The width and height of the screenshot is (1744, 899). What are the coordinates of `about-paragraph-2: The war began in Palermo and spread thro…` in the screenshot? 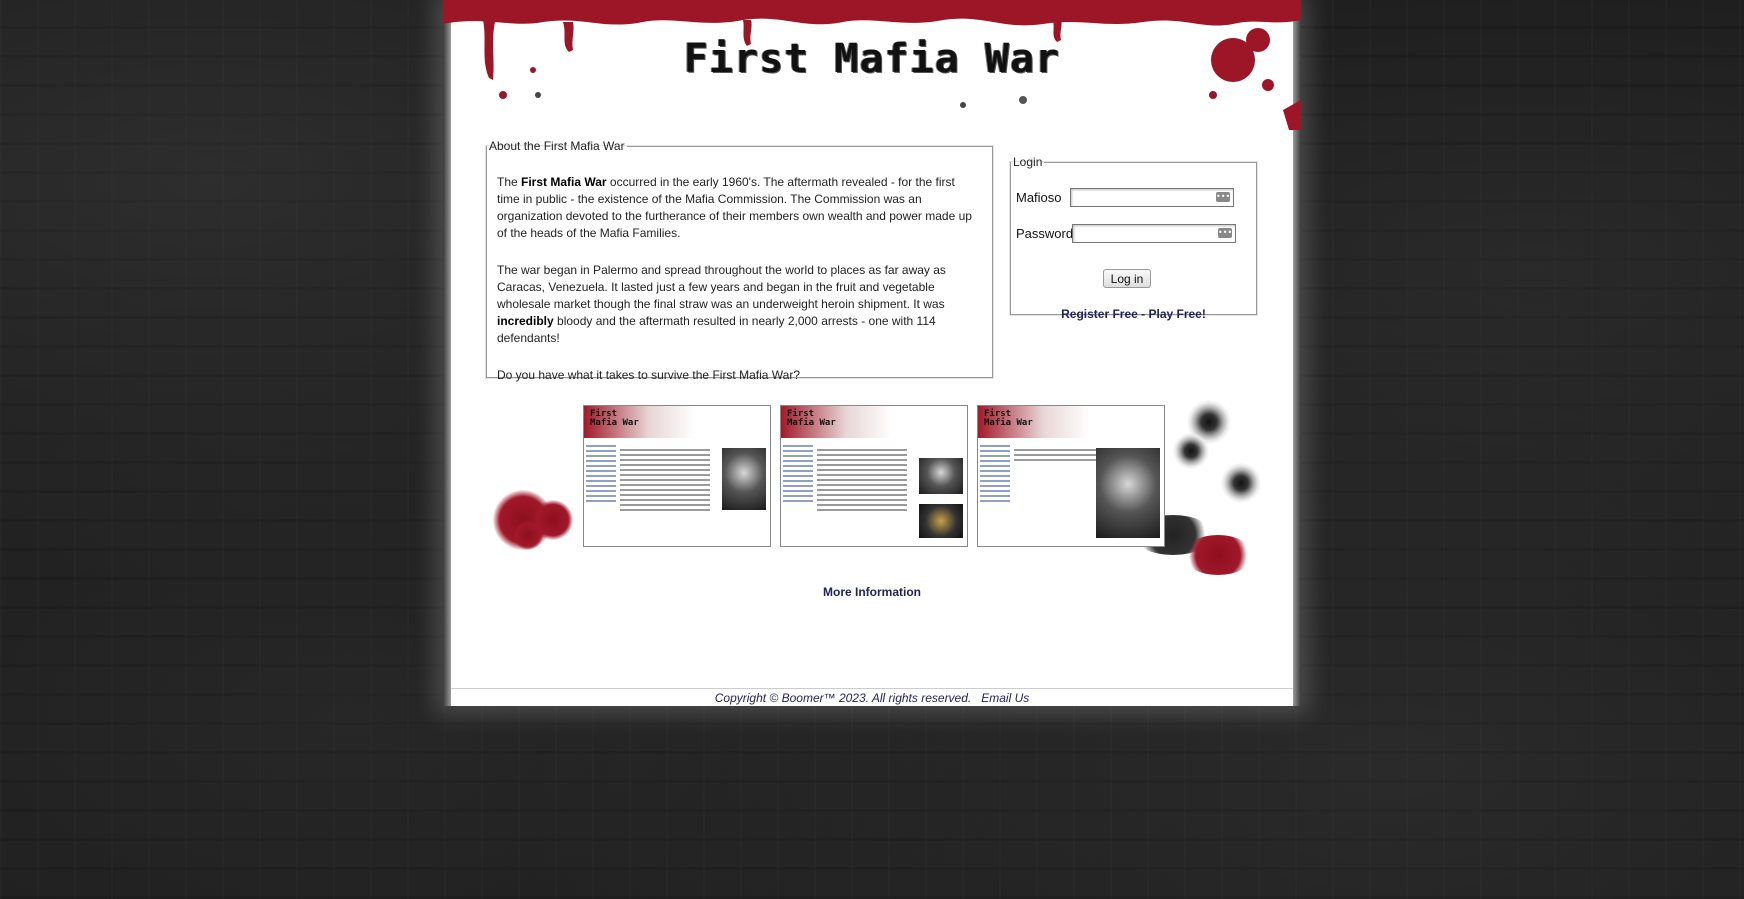 It's located at (737, 304).